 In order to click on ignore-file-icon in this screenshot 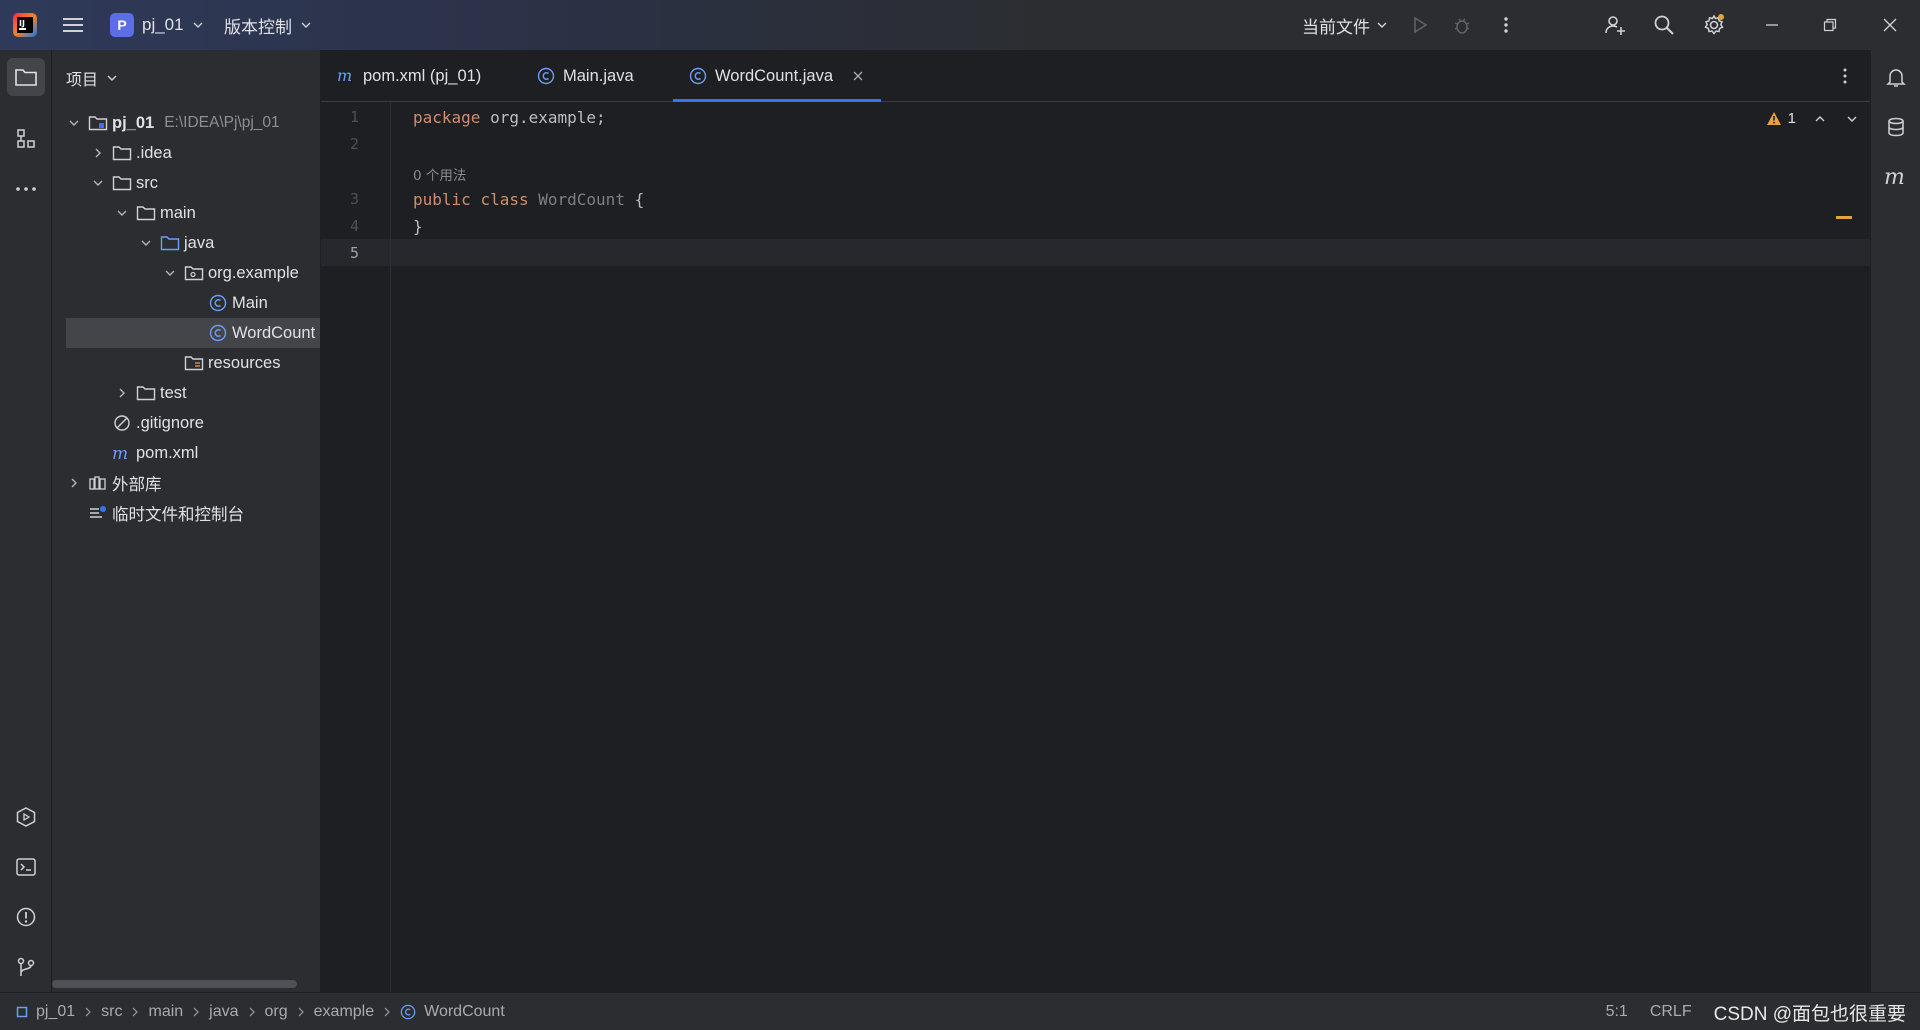, I will do `click(122, 423)`.